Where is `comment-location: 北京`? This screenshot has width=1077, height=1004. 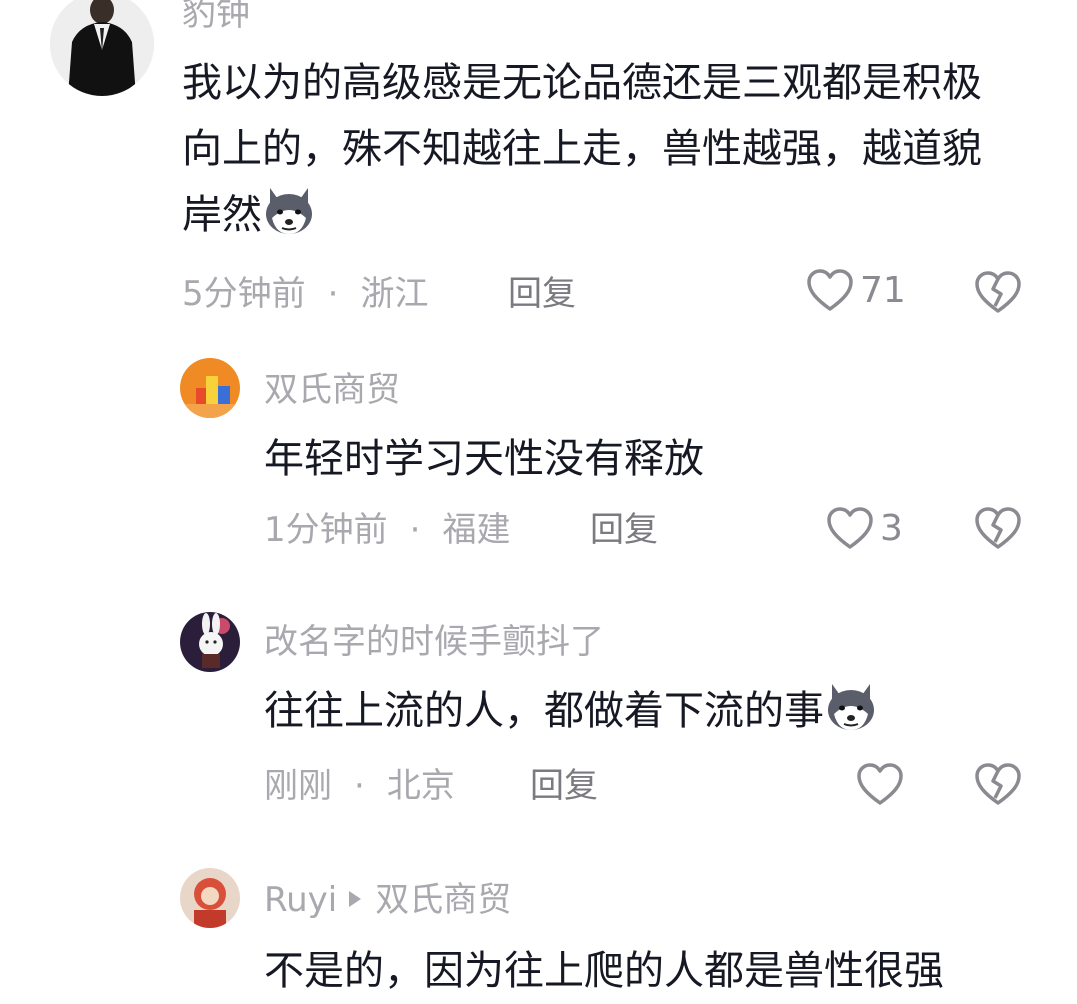 comment-location: 北京 is located at coordinates (420, 786).